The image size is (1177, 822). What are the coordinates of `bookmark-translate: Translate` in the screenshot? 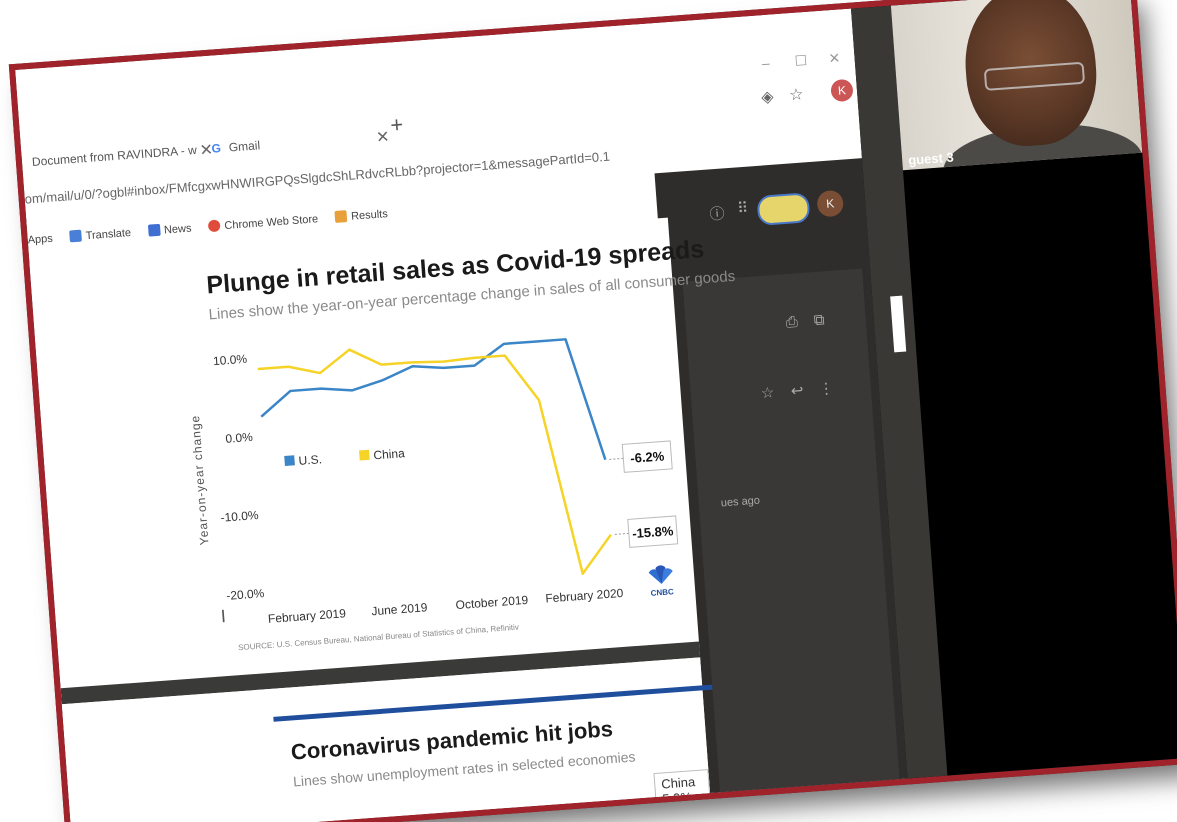 It's located at (100, 234).